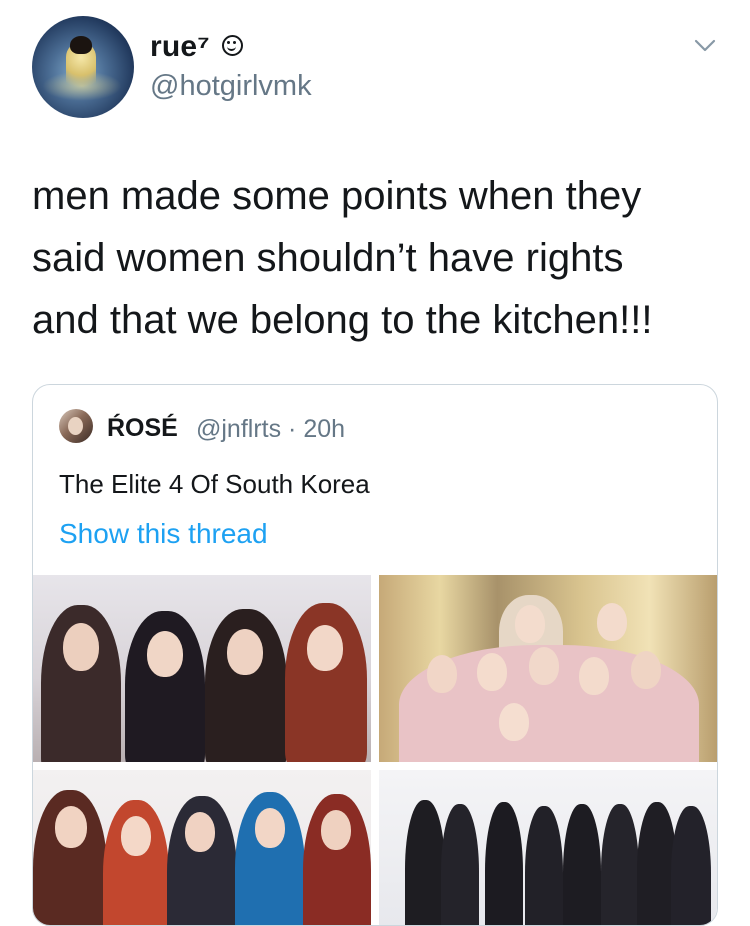  I want to click on tweet-text-line: and that we belong to the kitchen!!!, so click(342, 320).